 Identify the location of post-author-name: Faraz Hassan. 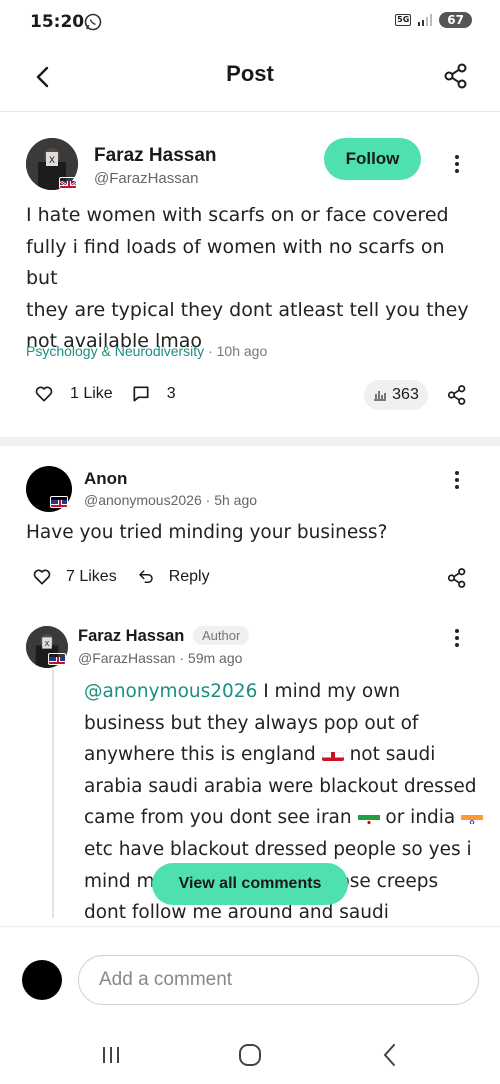
(155, 156).